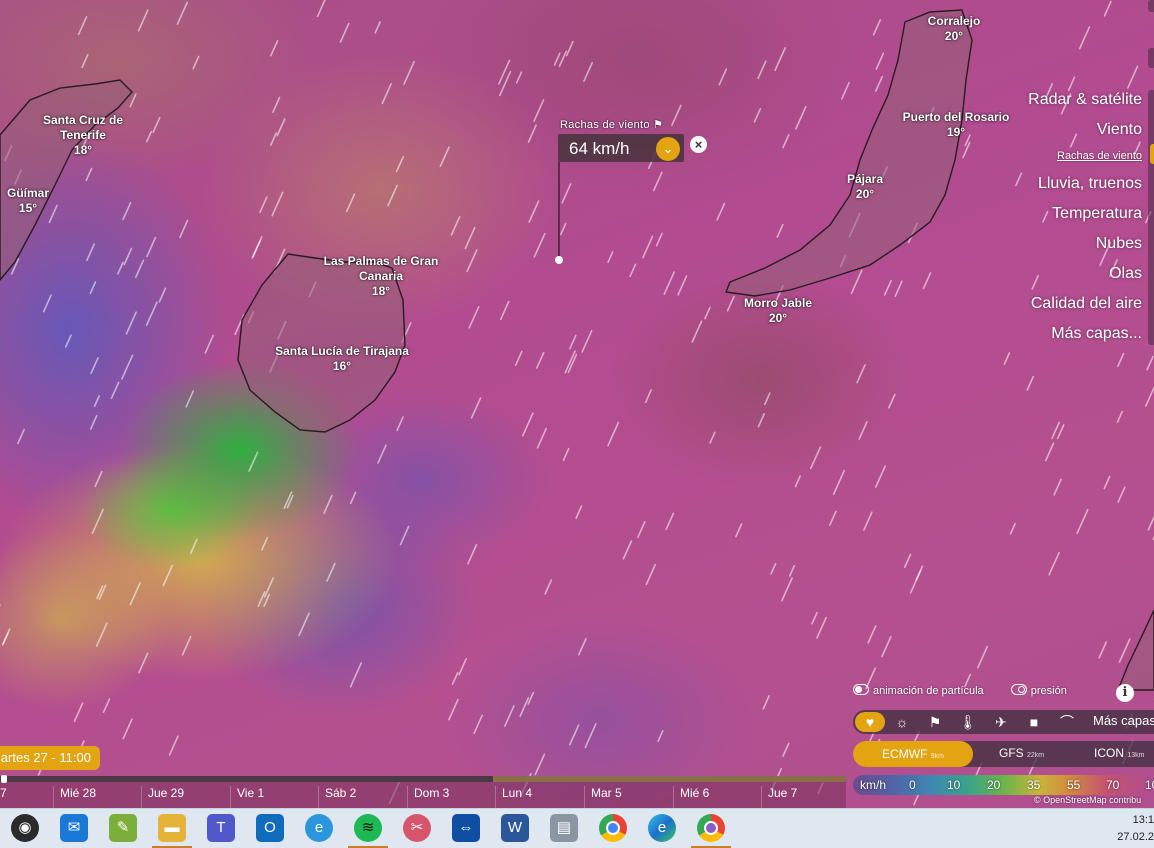 This screenshot has width=1154, height=848. Describe the element at coordinates (423, 779) in the screenshot. I see `timeline-bar` at that location.